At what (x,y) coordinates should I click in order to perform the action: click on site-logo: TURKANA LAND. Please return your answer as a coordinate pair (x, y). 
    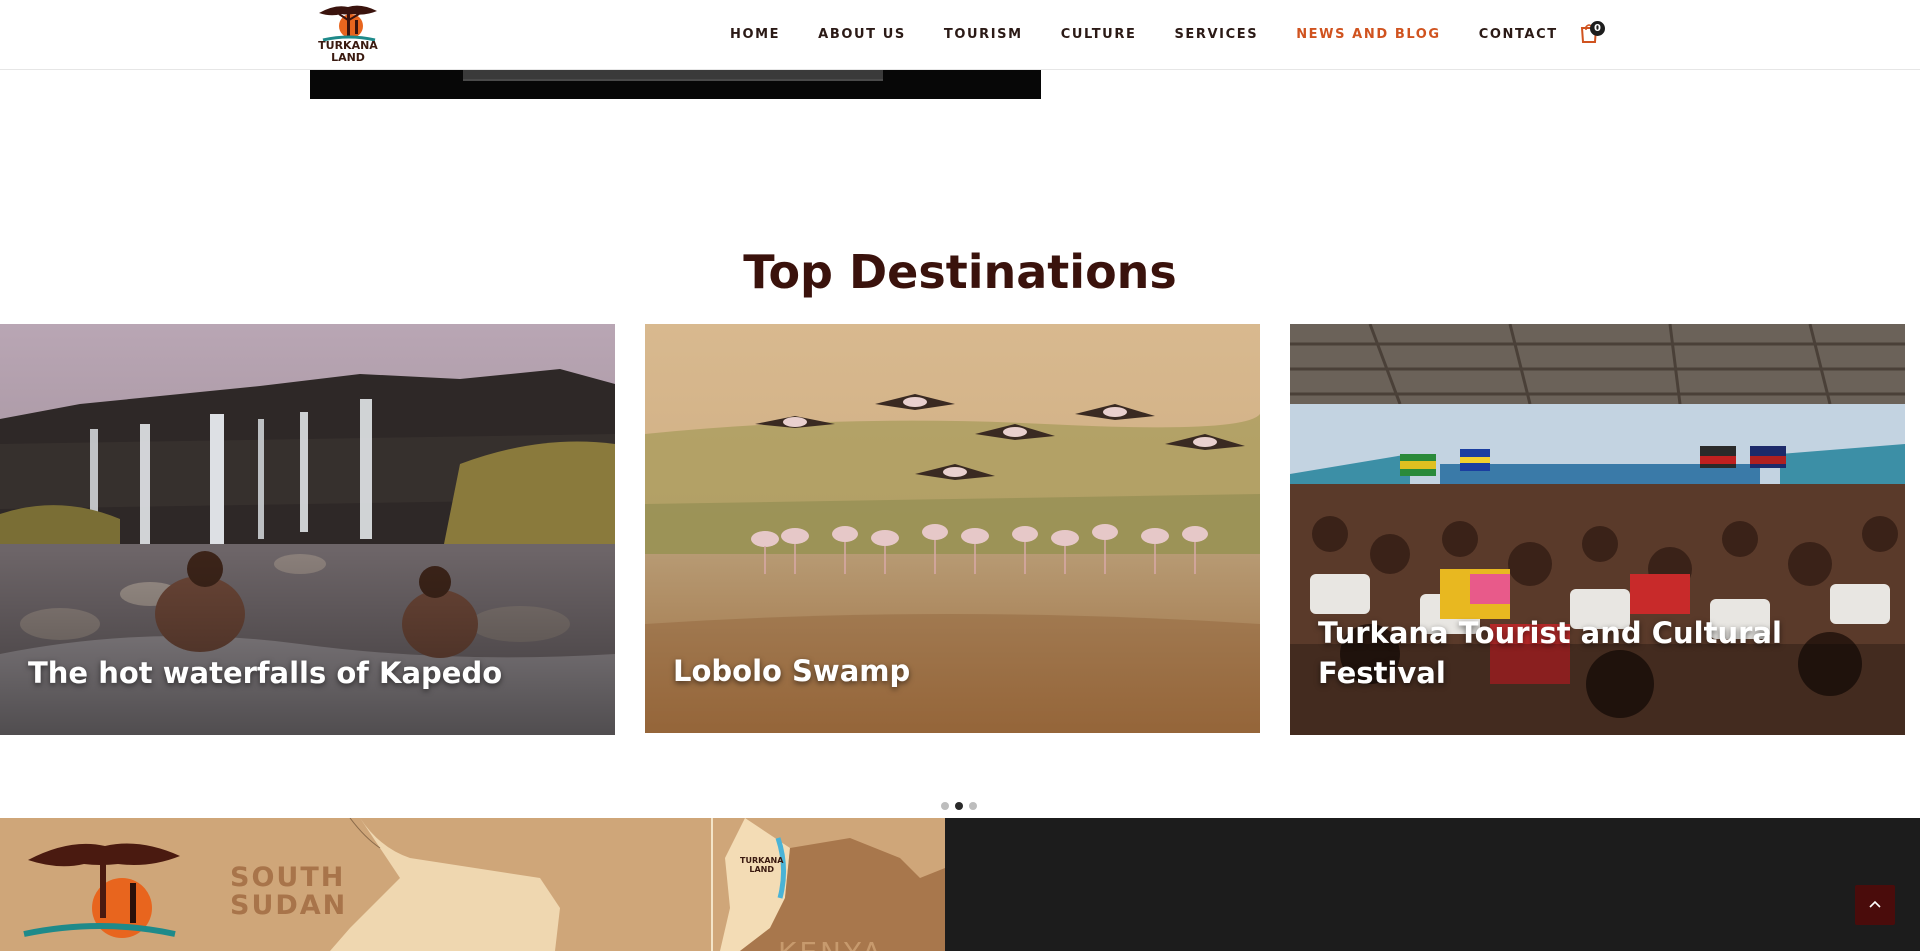
    Looking at the image, I should click on (348, 34).